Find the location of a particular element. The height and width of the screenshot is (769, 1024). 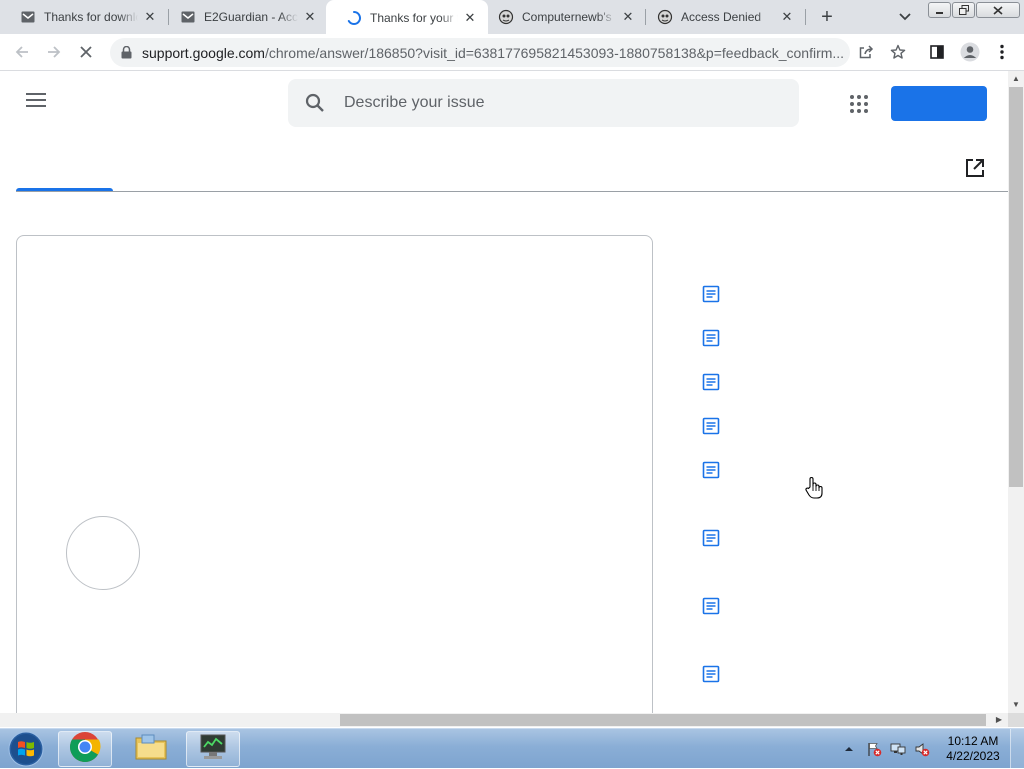

volume-muted-icon is located at coordinates (922, 749).